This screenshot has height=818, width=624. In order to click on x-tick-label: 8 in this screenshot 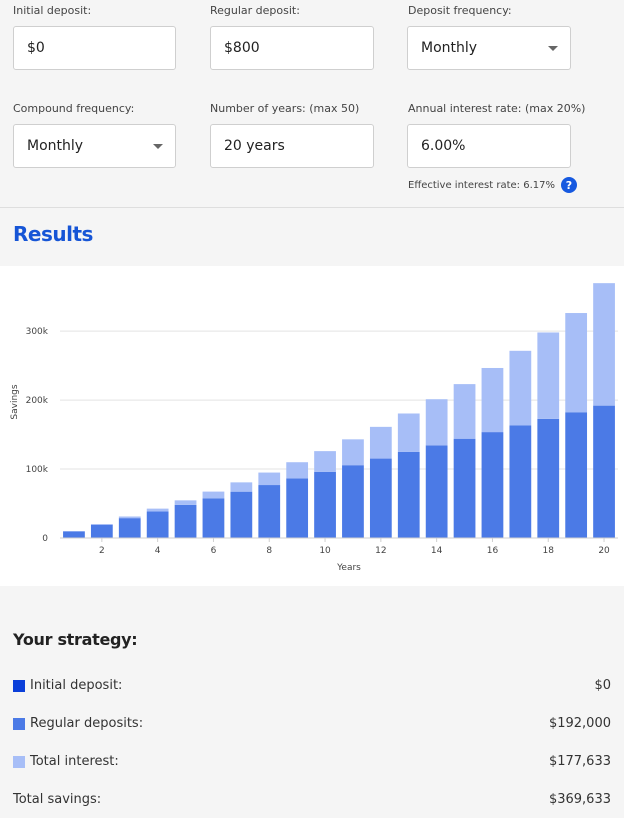, I will do `click(269, 551)`.